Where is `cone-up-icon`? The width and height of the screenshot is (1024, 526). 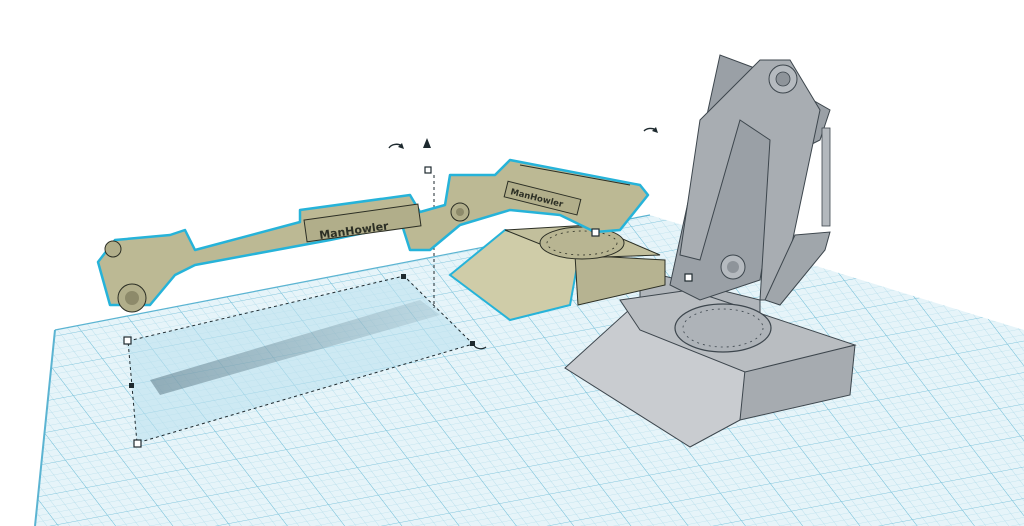
cone-up-icon is located at coordinates (427, 143).